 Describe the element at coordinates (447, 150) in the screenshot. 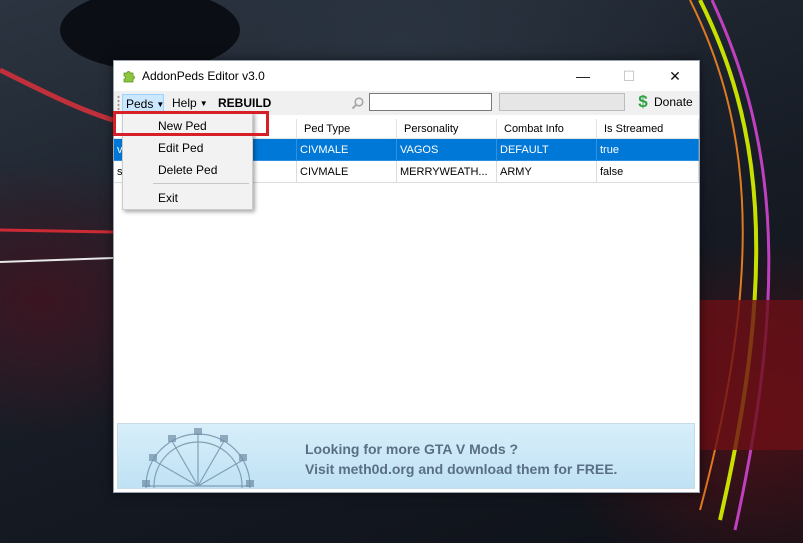

I see `cell-personality: VAGOS` at that location.